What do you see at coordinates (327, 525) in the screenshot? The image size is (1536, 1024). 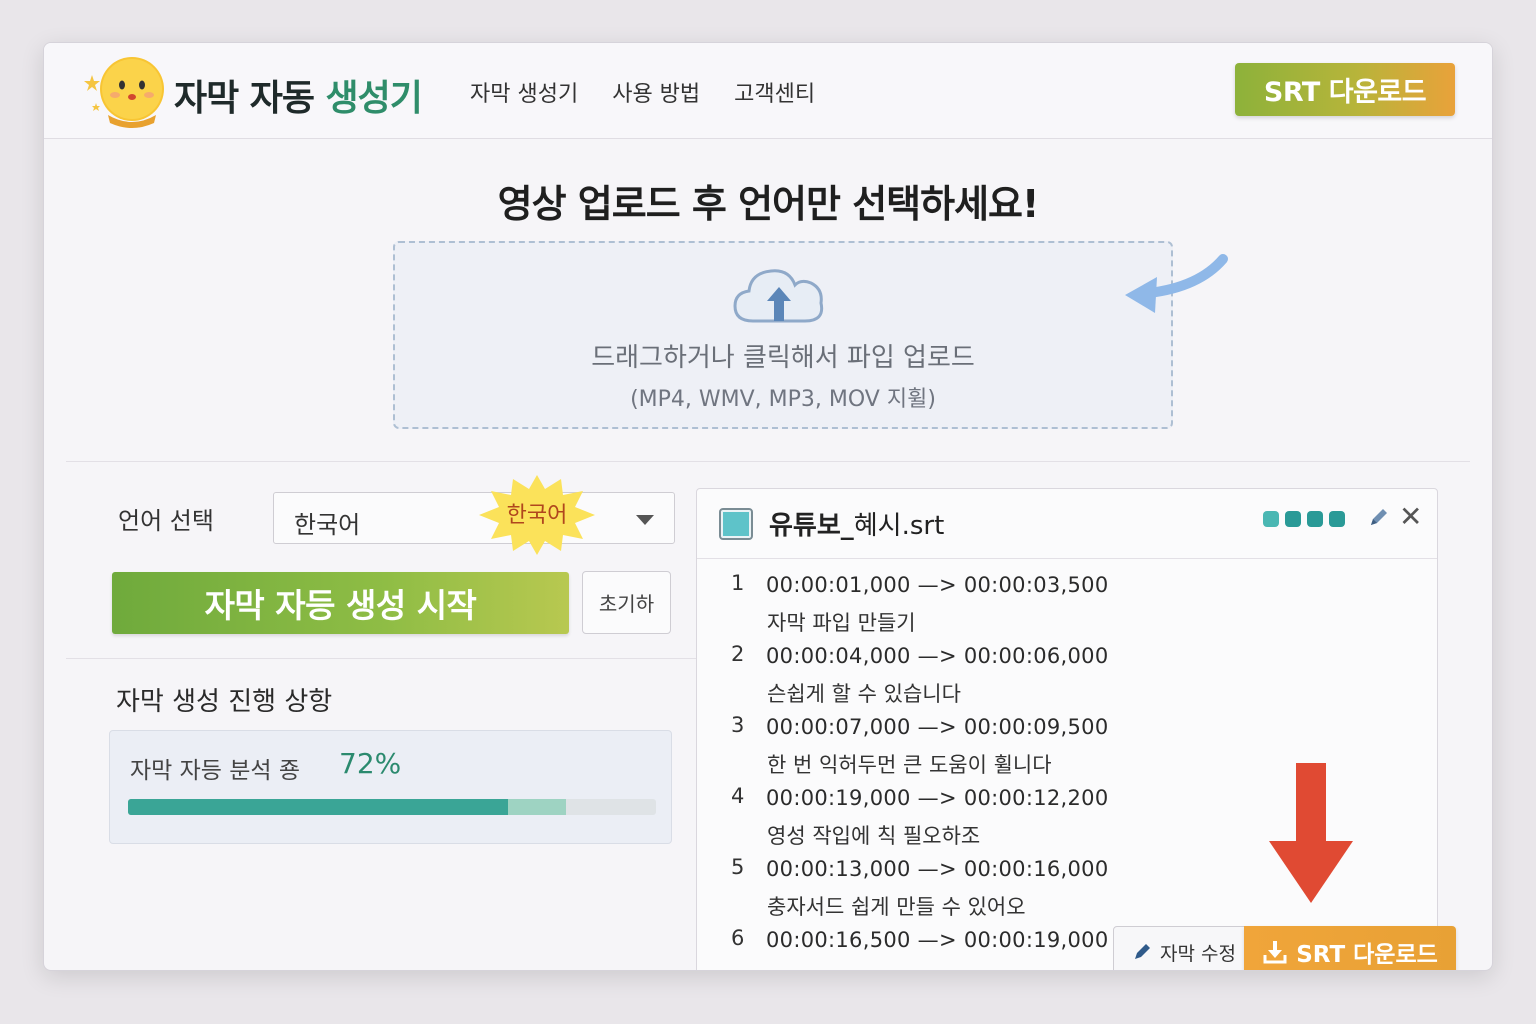 I see `language-selected-value: 한국어` at bounding box center [327, 525].